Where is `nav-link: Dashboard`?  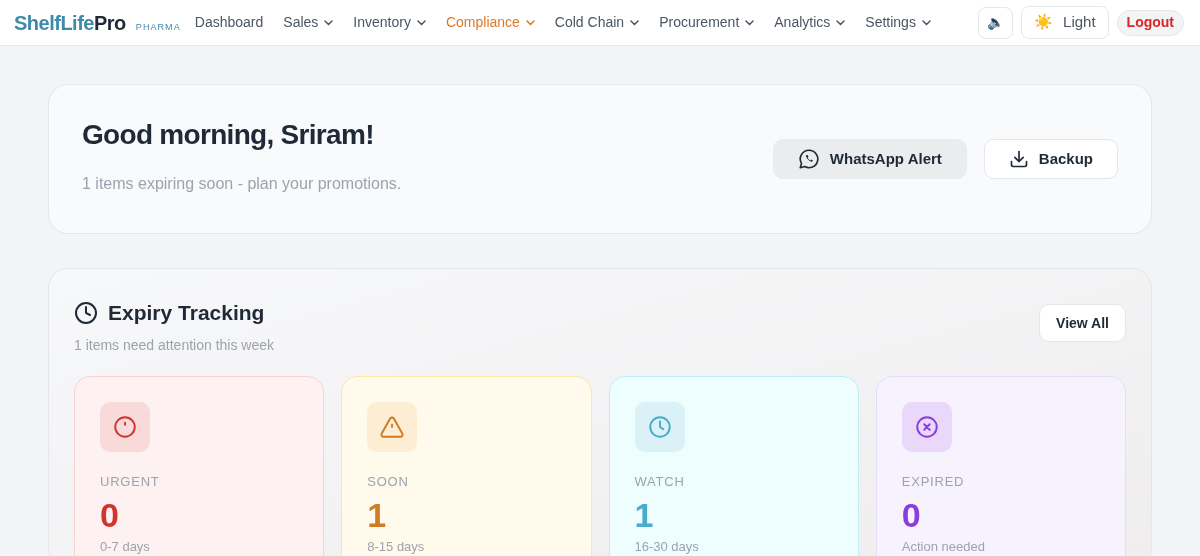 nav-link: Dashboard is located at coordinates (229, 22).